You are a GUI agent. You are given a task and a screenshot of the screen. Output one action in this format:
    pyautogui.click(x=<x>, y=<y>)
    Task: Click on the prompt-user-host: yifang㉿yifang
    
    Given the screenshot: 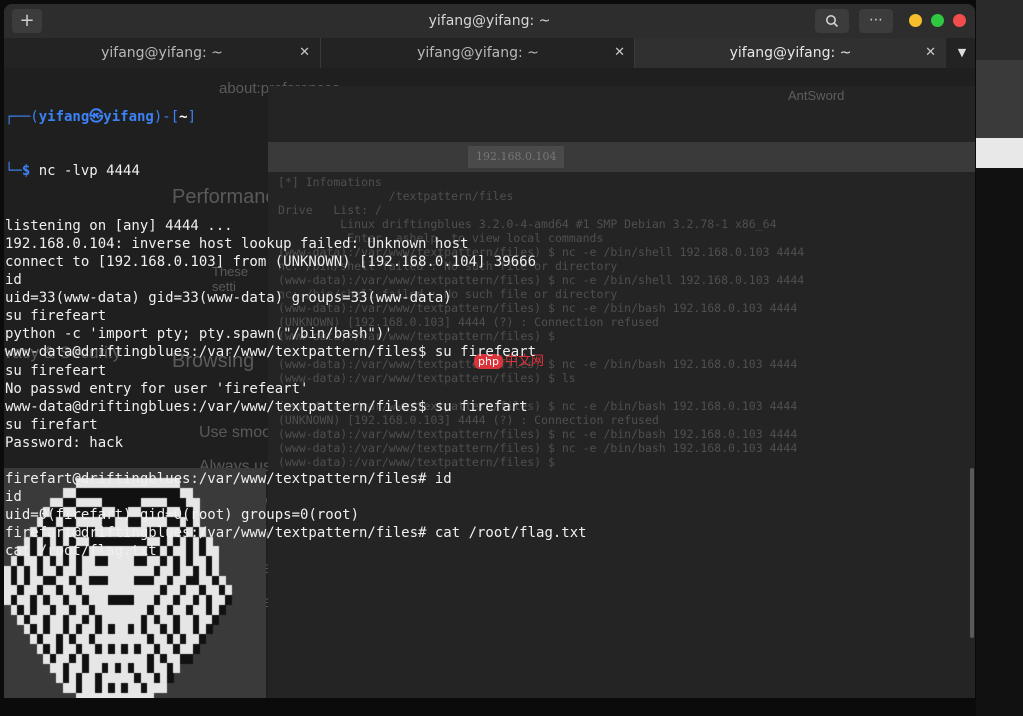 What is the action you would take?
    pyautogui.click(x=96, y=117)
    